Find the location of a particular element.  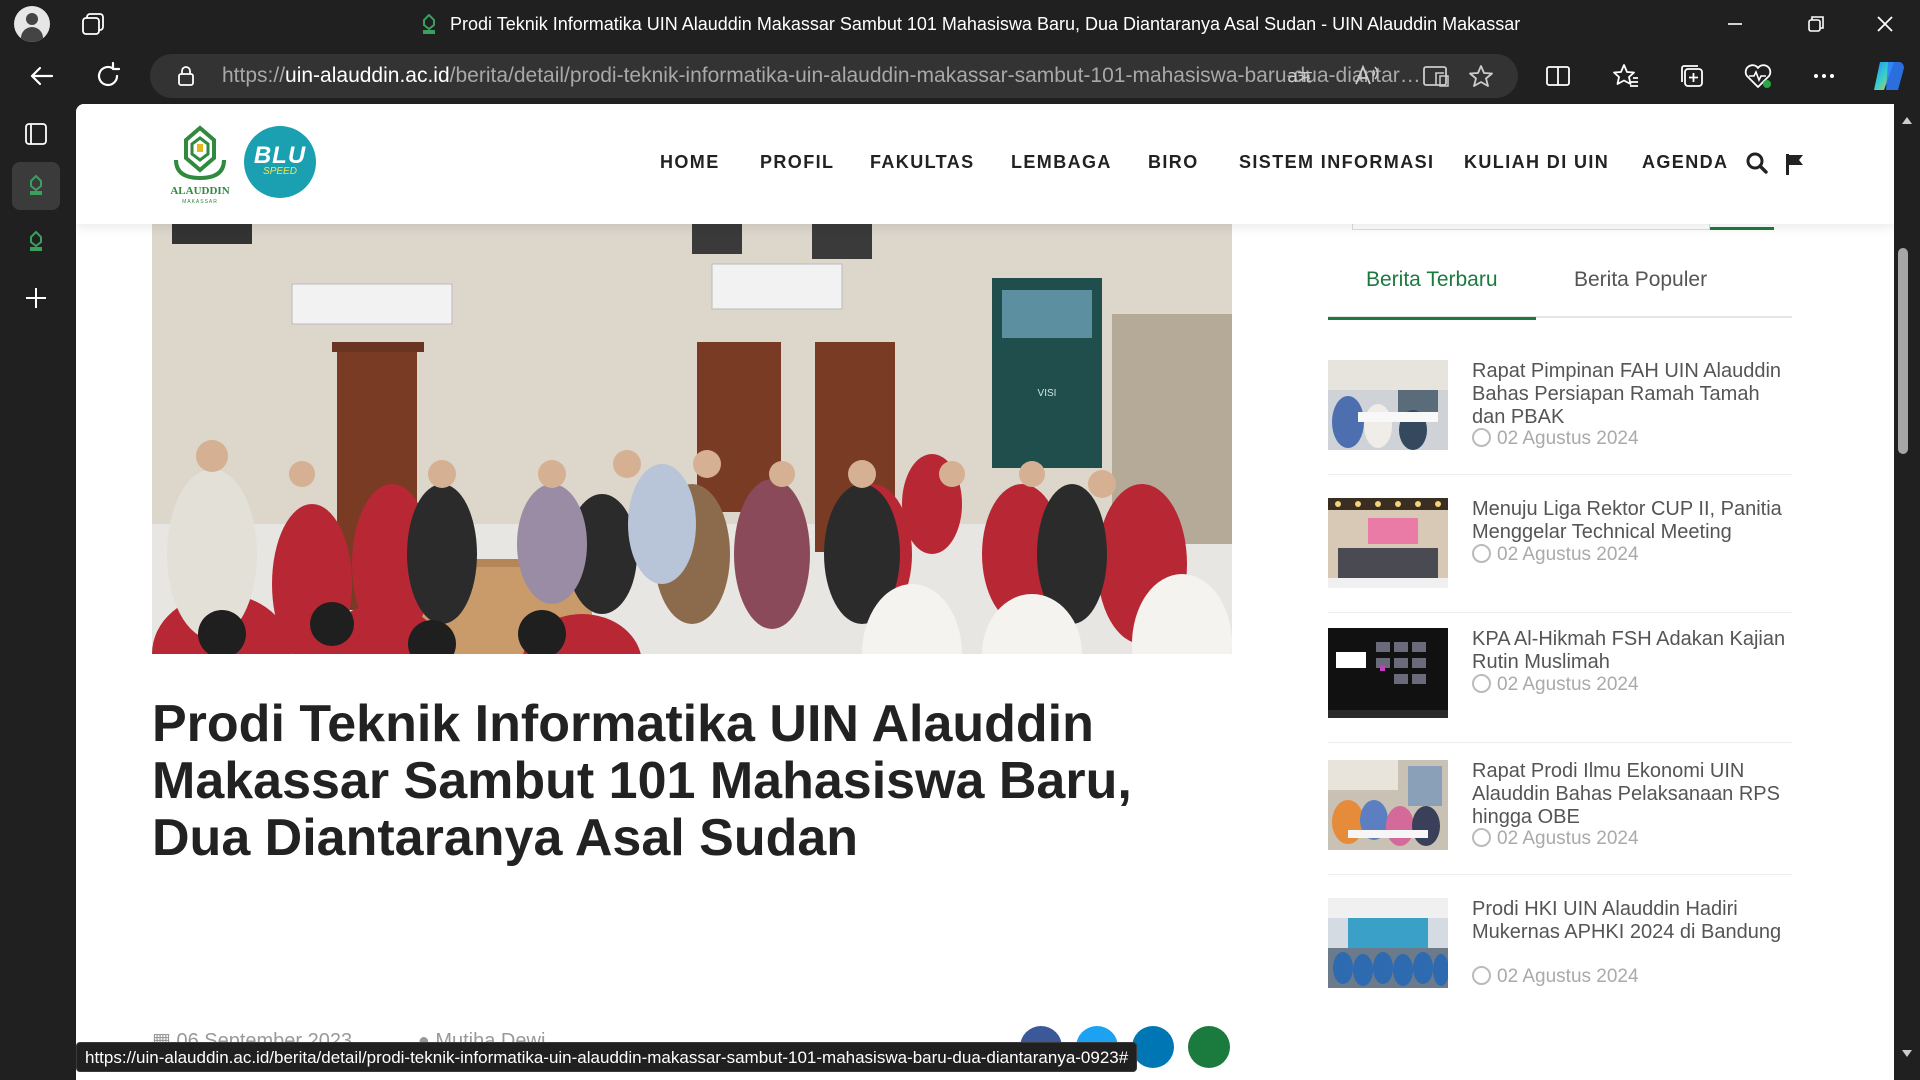

new-tab-plus-icon is located at coordinates (36, 298).